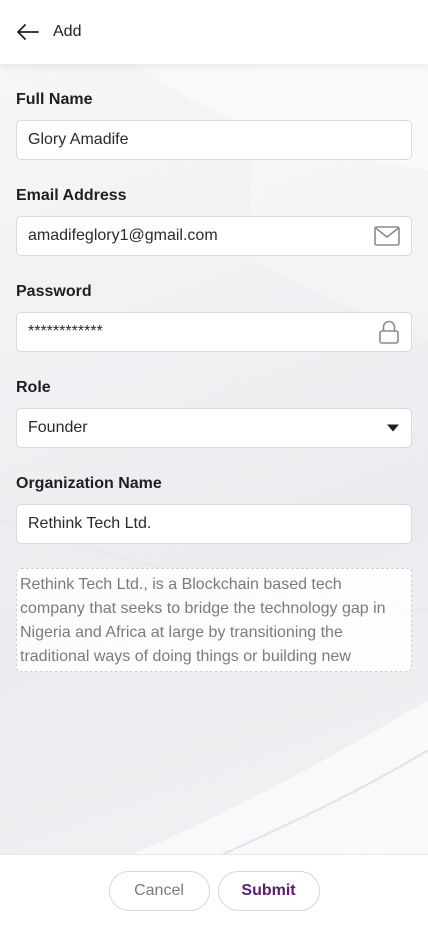  I want to click on page-title: Add, so click(67, 31).